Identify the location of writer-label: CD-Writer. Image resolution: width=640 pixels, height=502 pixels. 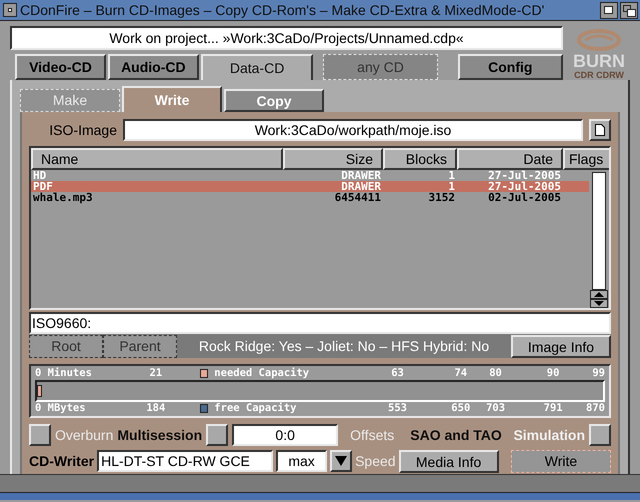
(61, 461).